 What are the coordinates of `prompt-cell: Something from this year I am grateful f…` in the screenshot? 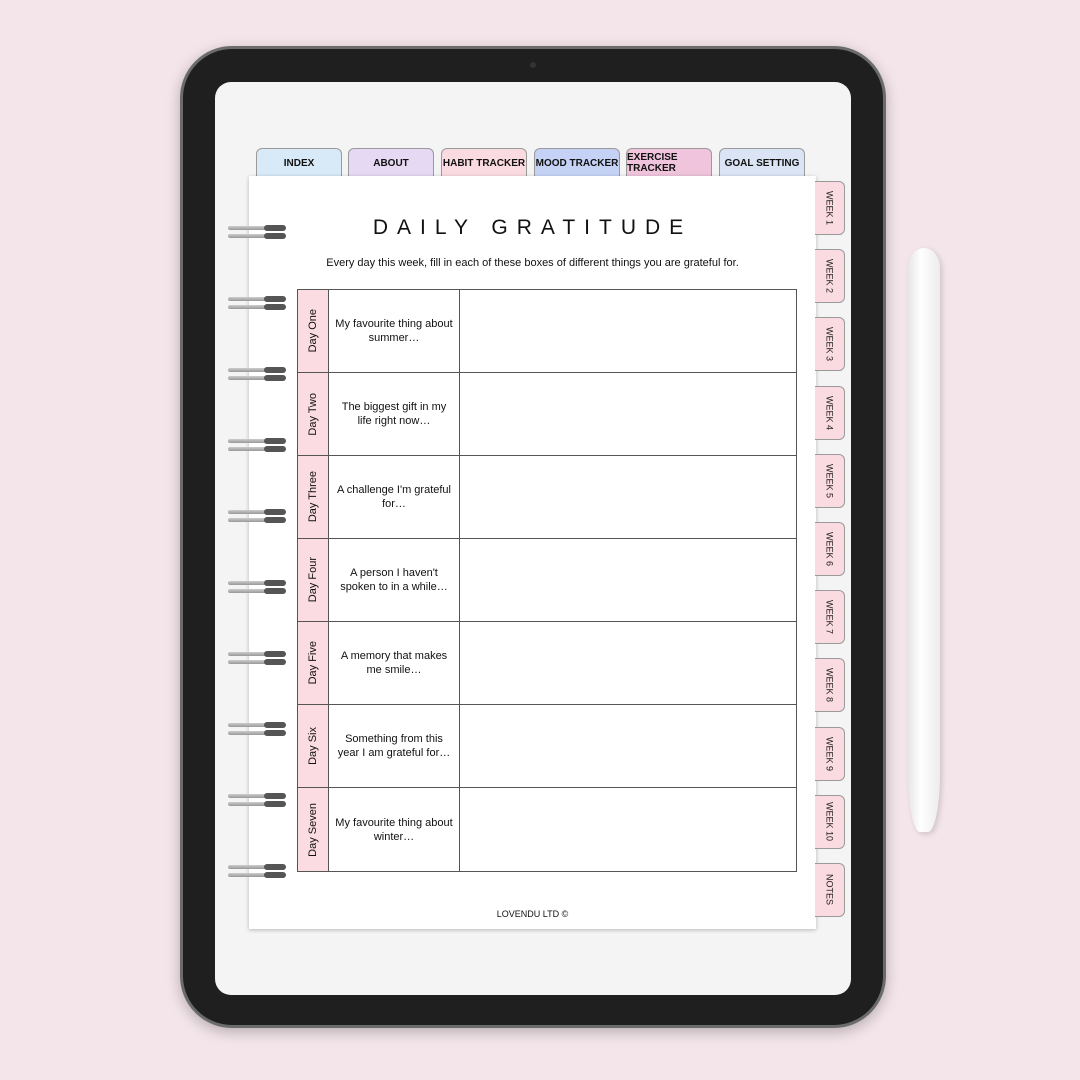 It's located at (394, 746).